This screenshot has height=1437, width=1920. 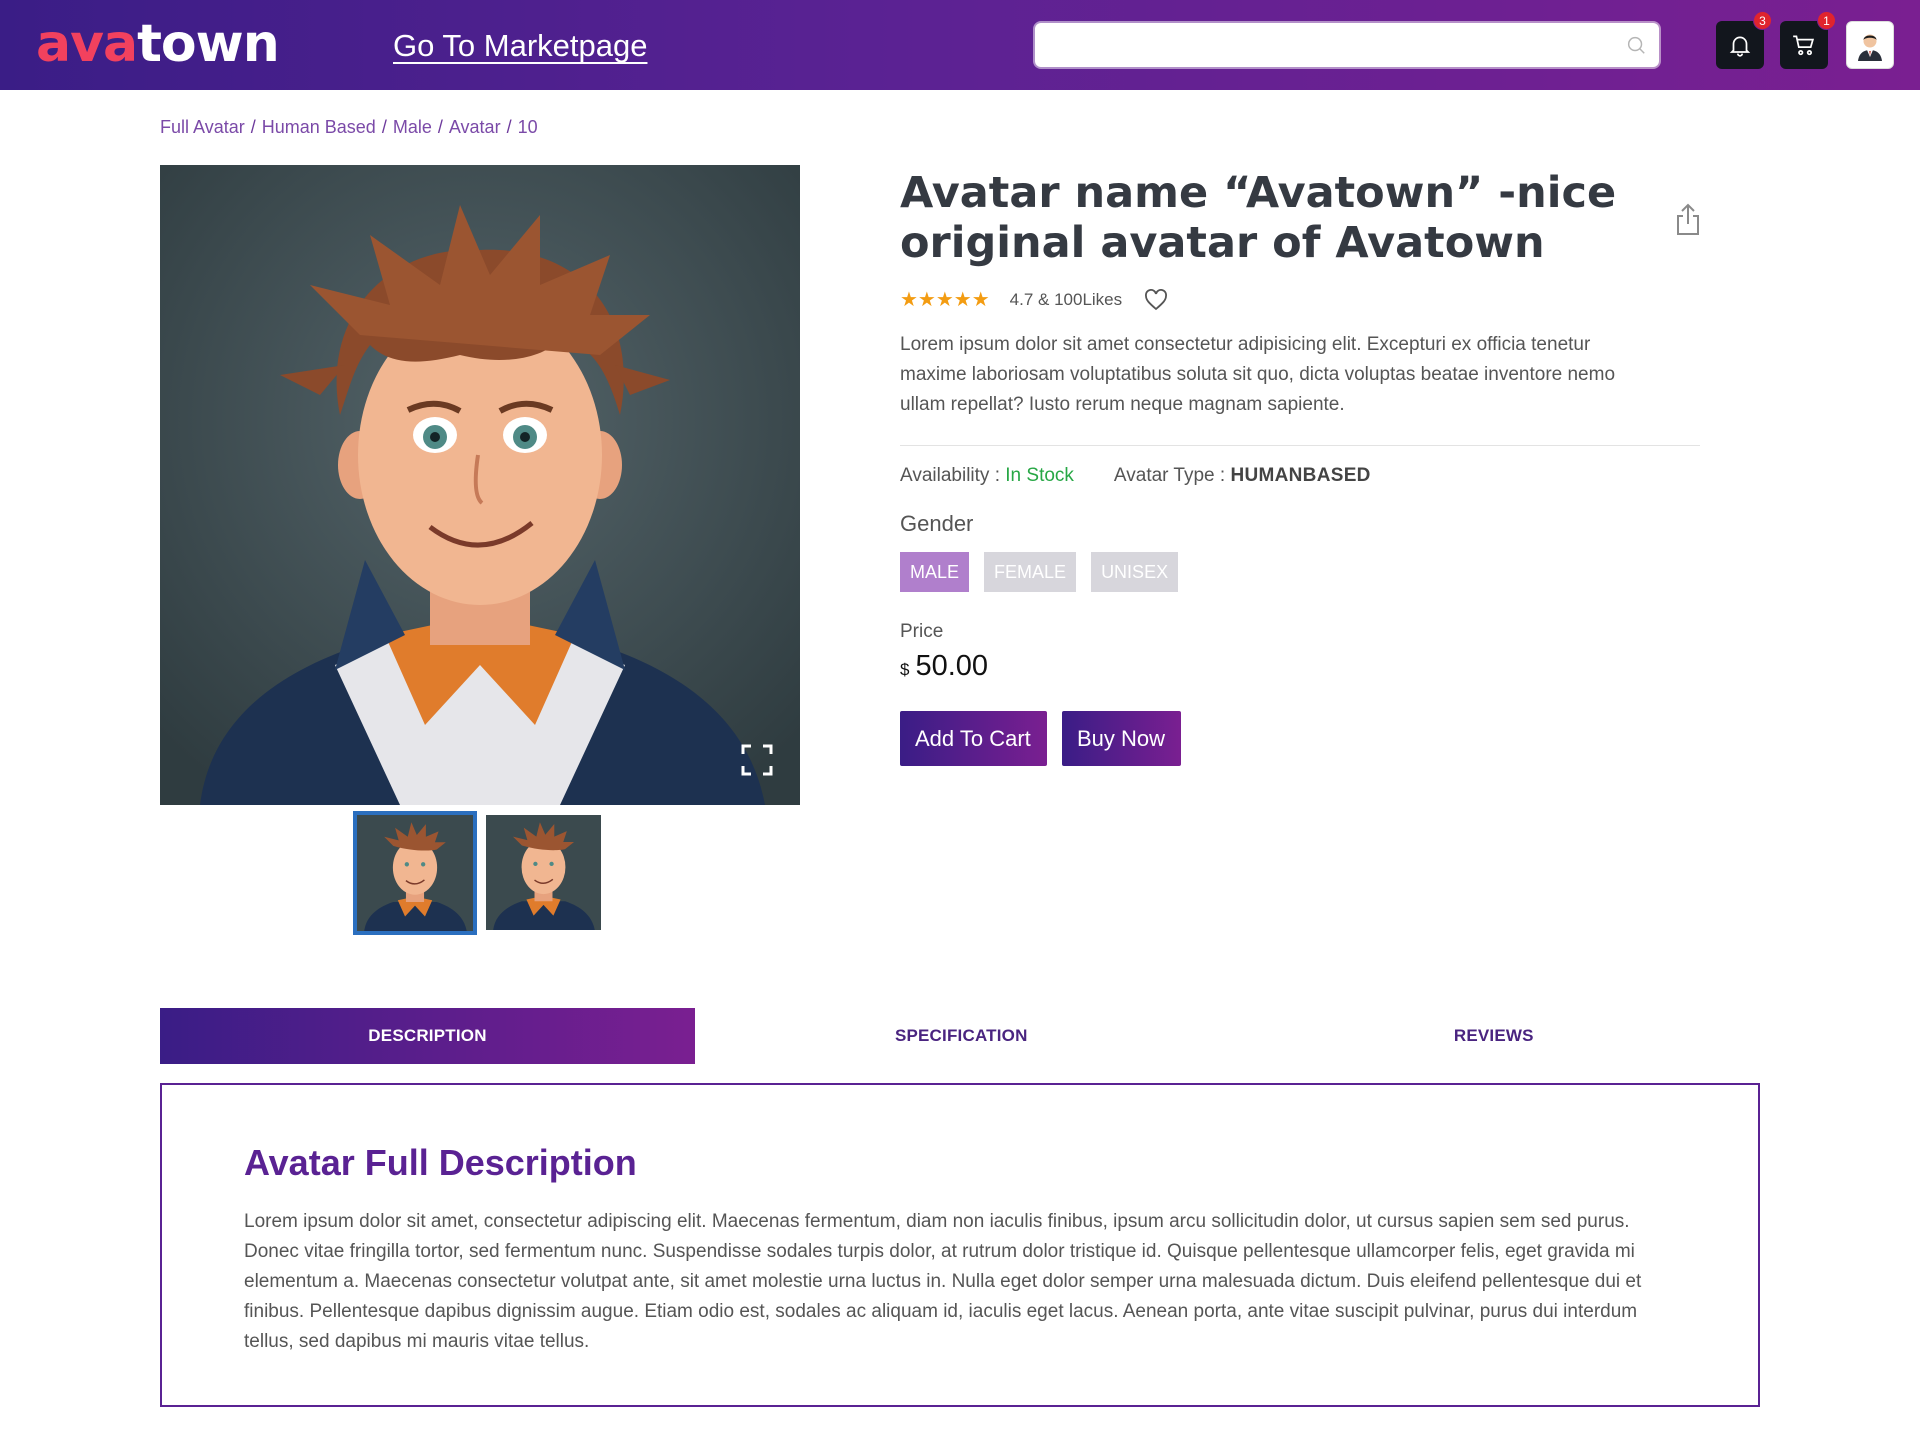 I want to click on cart-button: 1, so click(x=1808, y=40).